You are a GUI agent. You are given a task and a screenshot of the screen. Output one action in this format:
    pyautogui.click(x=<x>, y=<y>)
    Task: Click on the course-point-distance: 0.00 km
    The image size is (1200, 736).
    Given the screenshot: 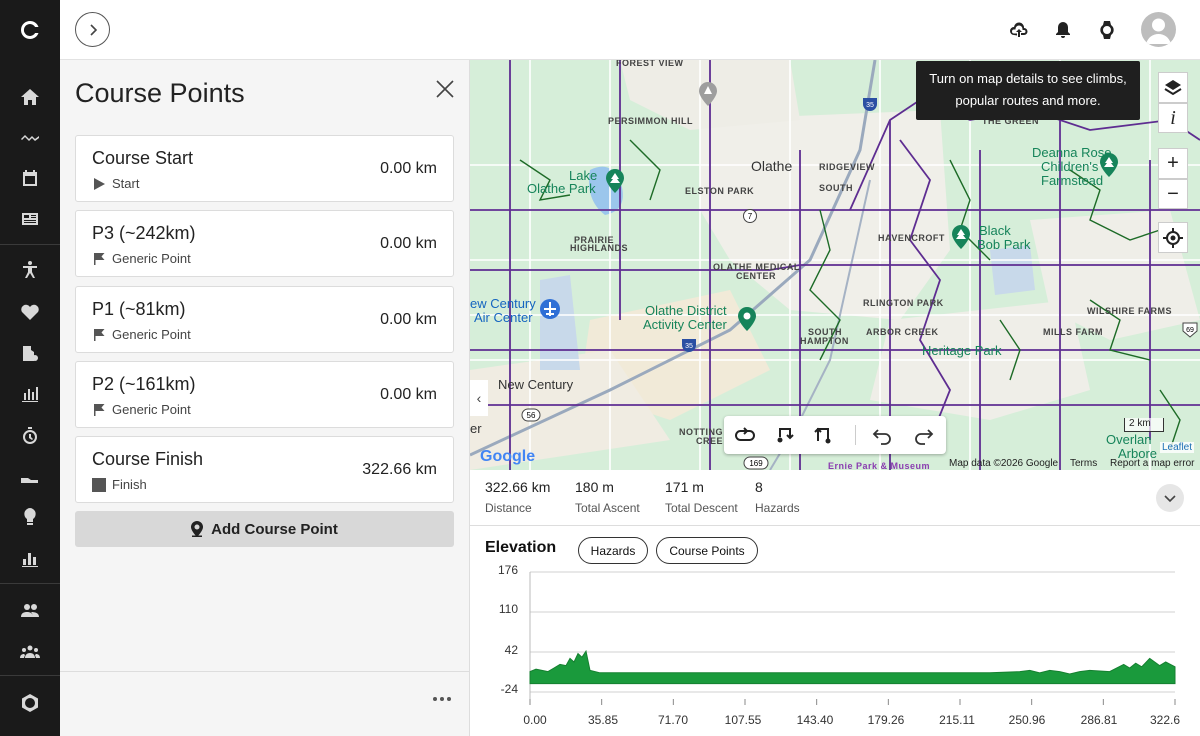 What is the action you would take?
    pyautogui.click(x=408, y=168)
    